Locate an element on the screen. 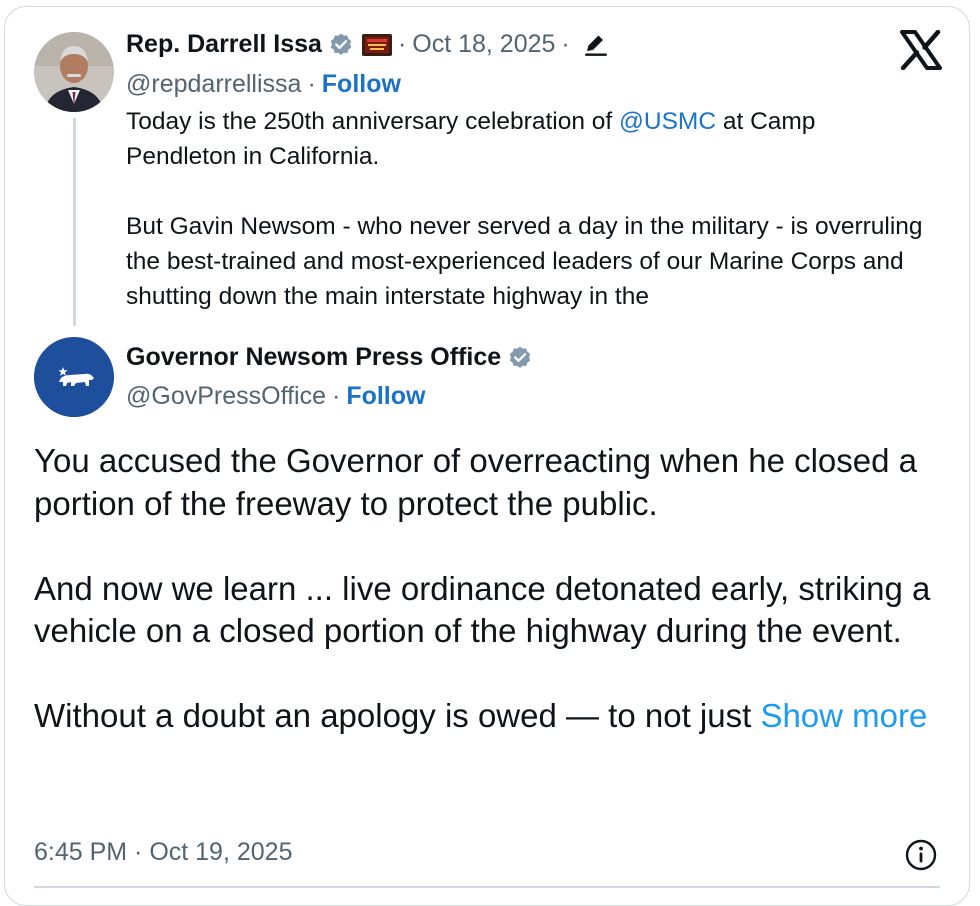  avatar-governor-press-office is located at coordinates (74, 377).